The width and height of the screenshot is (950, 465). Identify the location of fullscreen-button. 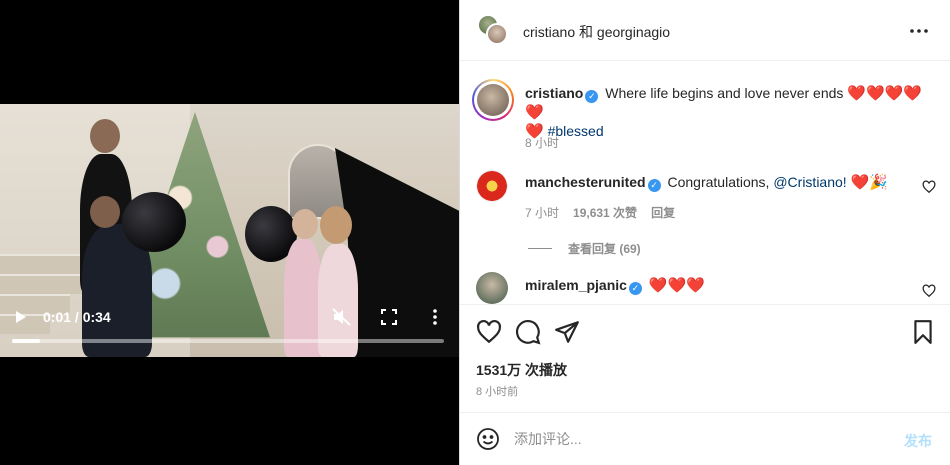
(389, 317).